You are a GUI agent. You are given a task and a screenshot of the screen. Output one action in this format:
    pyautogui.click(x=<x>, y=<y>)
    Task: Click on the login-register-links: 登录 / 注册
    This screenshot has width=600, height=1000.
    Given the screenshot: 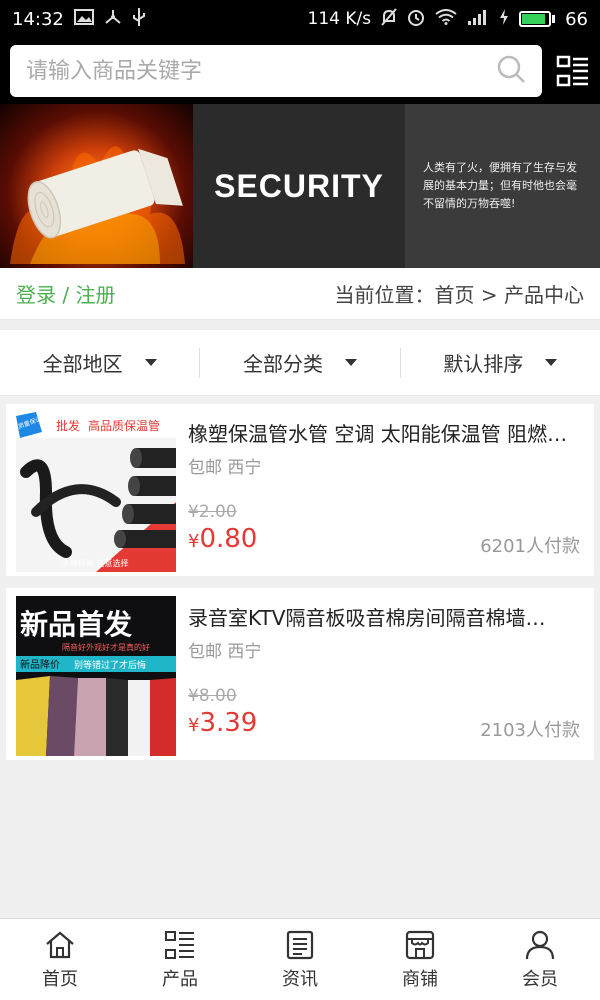 What is the action you would take?
    pyautogui.click(x=65, y=293)
    